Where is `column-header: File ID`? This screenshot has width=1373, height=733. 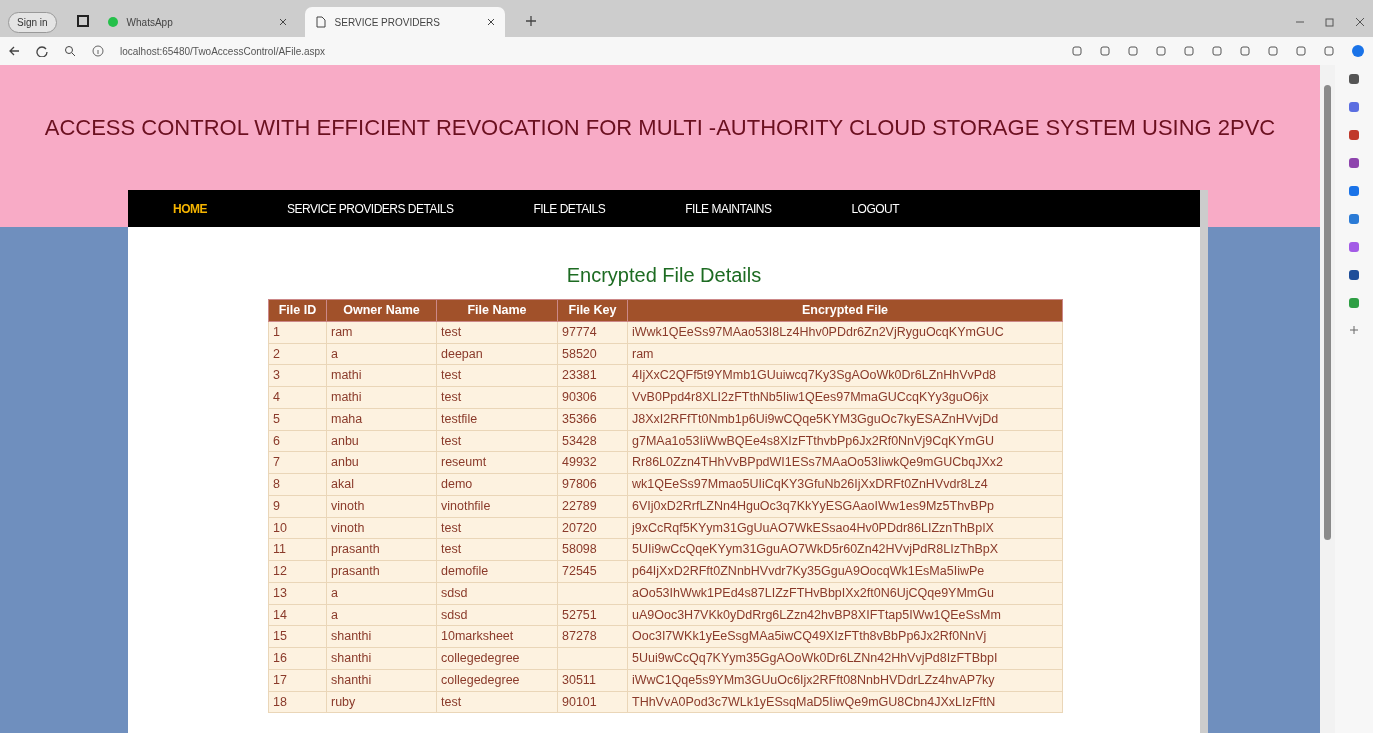
column-header: File ID is located at coordinates (297, 310).